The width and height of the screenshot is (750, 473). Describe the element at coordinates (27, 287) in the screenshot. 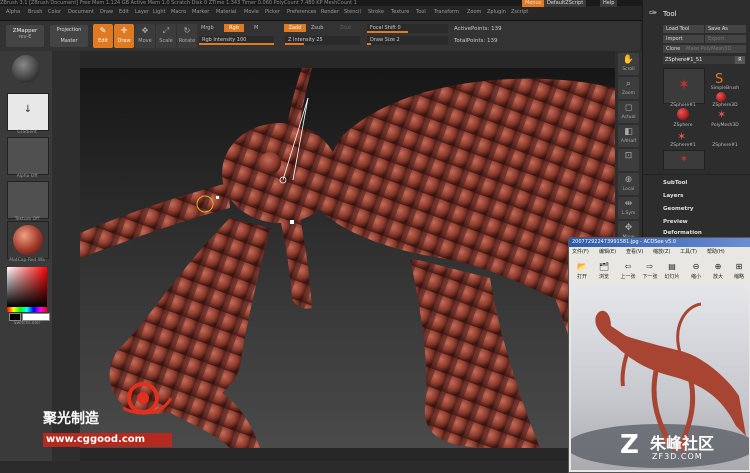

I see `color-picker-square` at that location.